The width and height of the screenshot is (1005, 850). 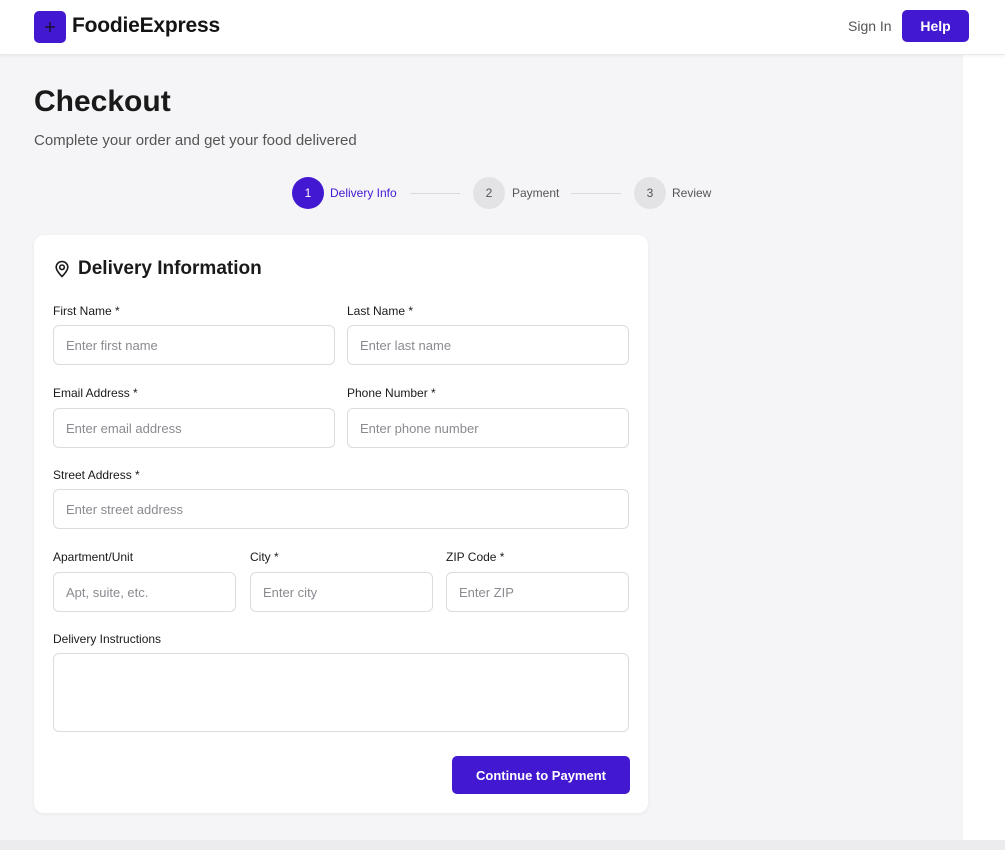 I want to click on first-name-input, so click(x=194, y=345).